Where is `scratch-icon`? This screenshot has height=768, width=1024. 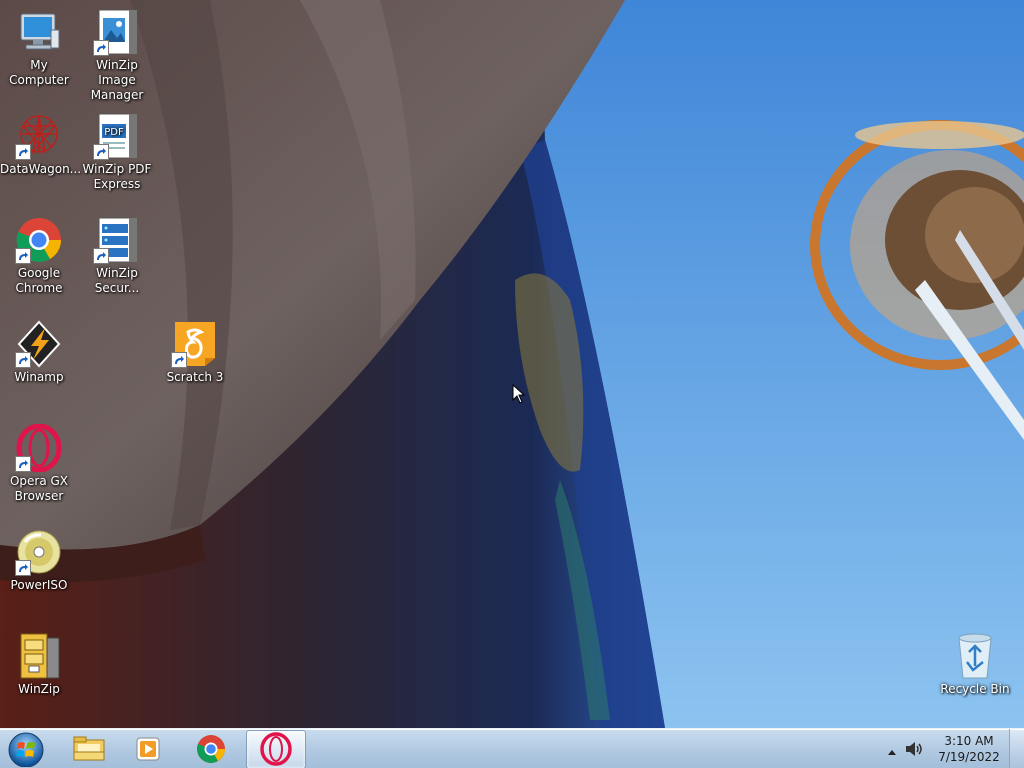 scratch-icon is located at coordinates (195, 344).